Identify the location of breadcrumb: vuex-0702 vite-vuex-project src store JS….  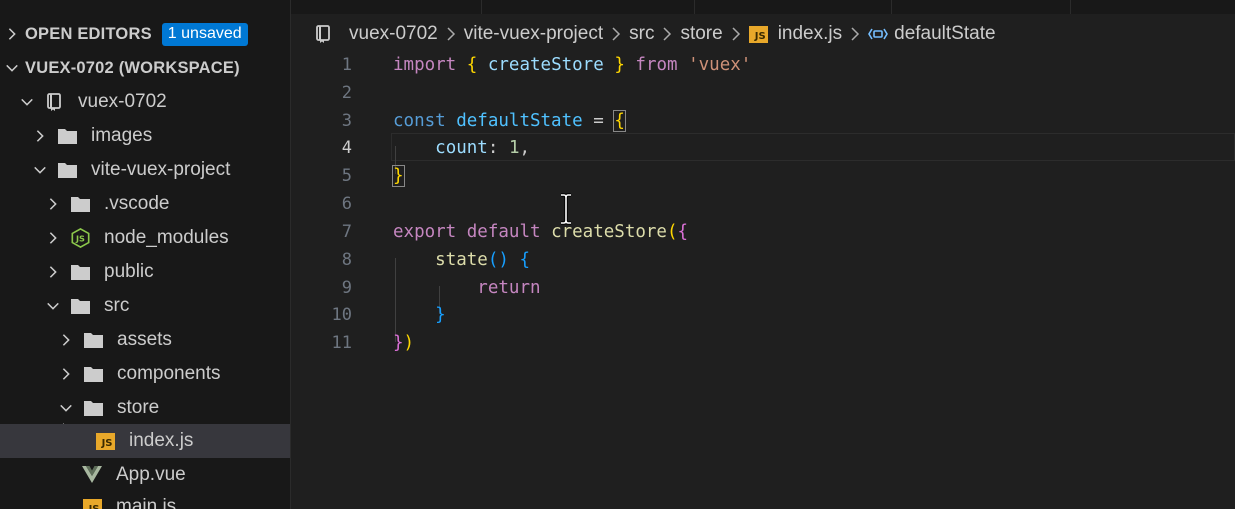
(763, 34).